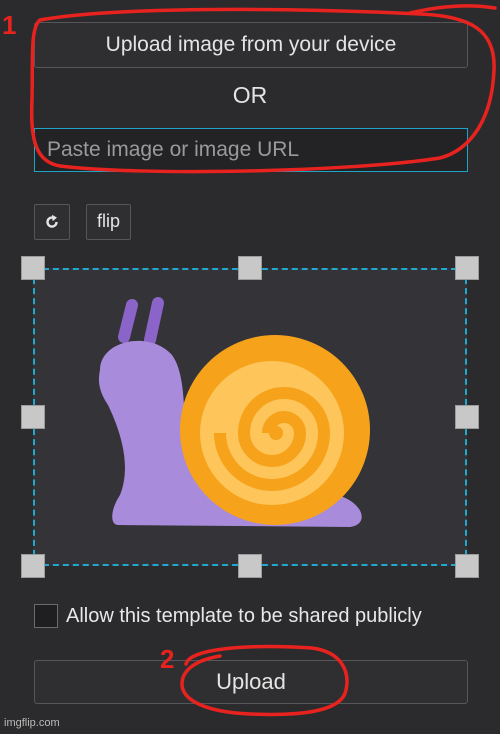  I want to click on annotation-number-1: 1, so click(9, 25).